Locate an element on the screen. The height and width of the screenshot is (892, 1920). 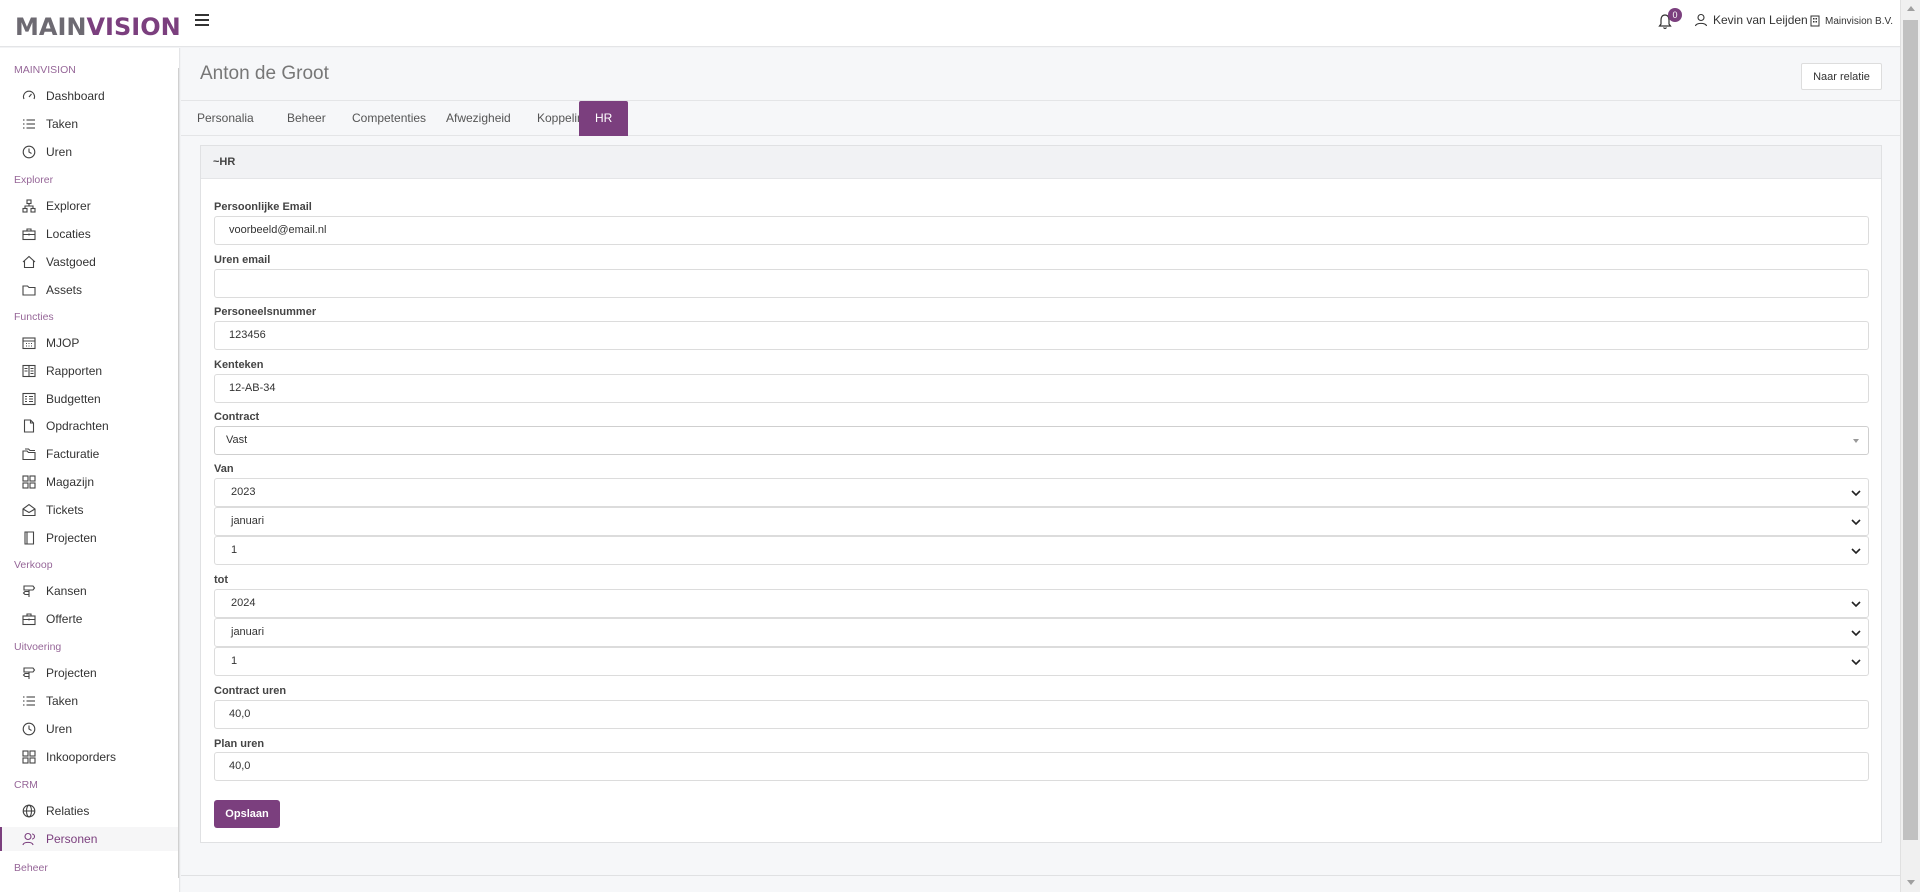
van-year-select: 2023 is located at coordinates (1041, 492).